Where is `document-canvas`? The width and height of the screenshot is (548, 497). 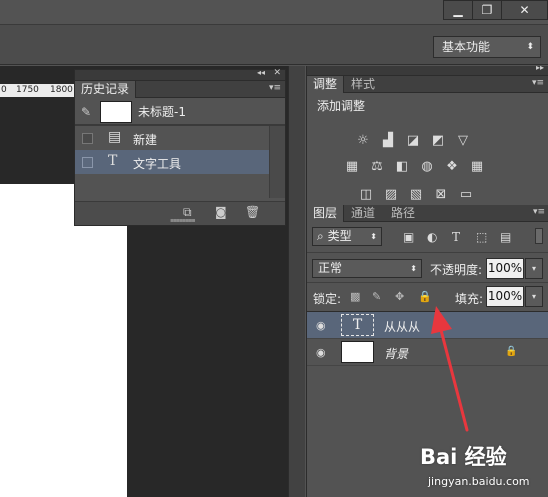 document-canvas is located at coordinates (63, 340).